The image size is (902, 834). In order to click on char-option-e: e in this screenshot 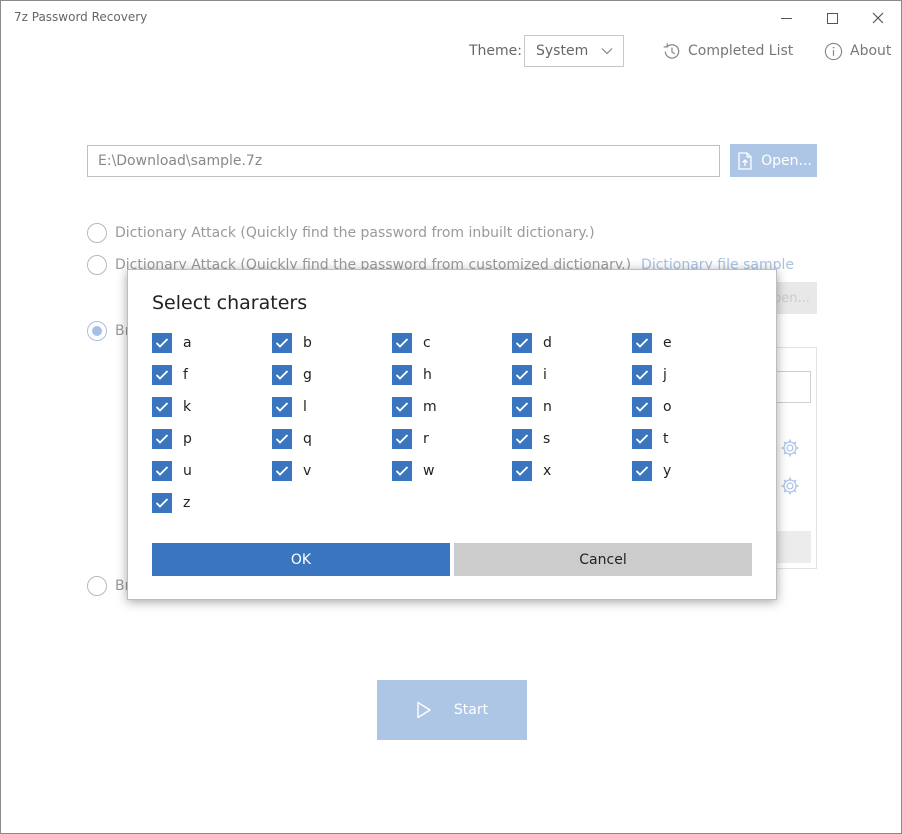, I will do `click(652, 343)`.